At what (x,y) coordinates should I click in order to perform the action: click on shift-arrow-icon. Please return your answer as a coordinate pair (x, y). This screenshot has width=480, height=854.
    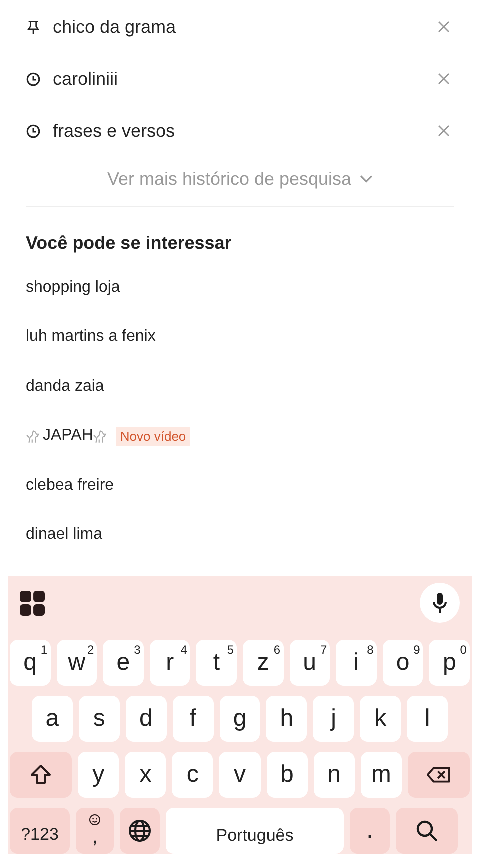
    Looking at the image, I should click on (41, 775).